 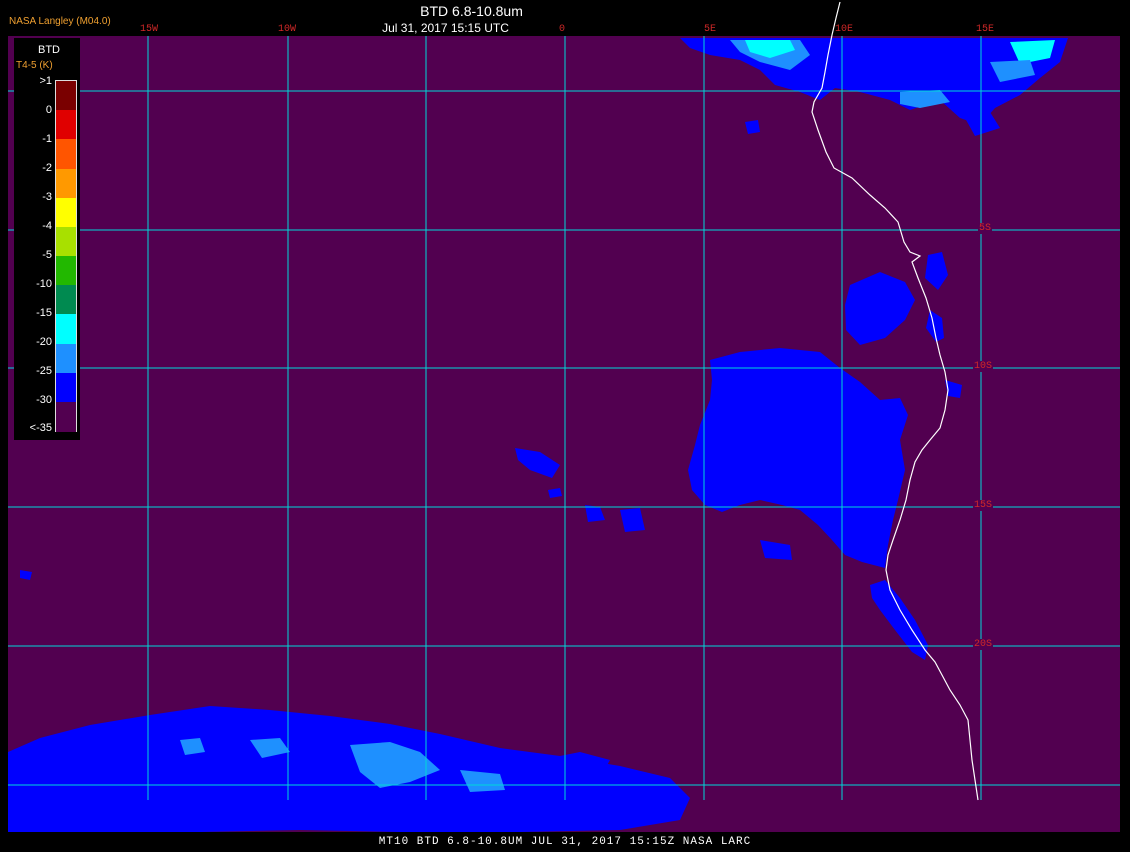 I want to click on lon-label-10w: 10W, so click(x=287, y=29).